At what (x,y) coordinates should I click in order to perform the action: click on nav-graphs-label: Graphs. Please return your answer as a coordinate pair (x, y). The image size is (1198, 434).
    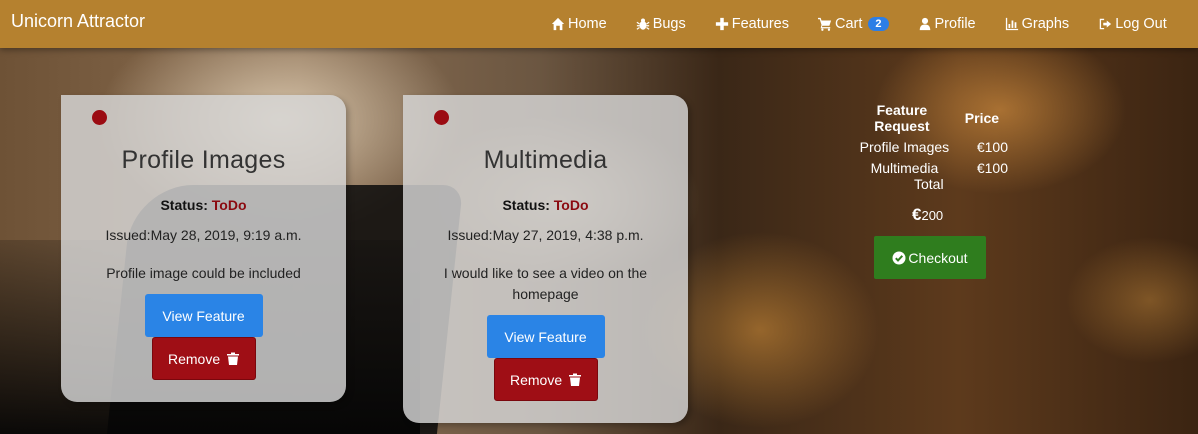
    Looking at the image, I should click on (1045, 24).